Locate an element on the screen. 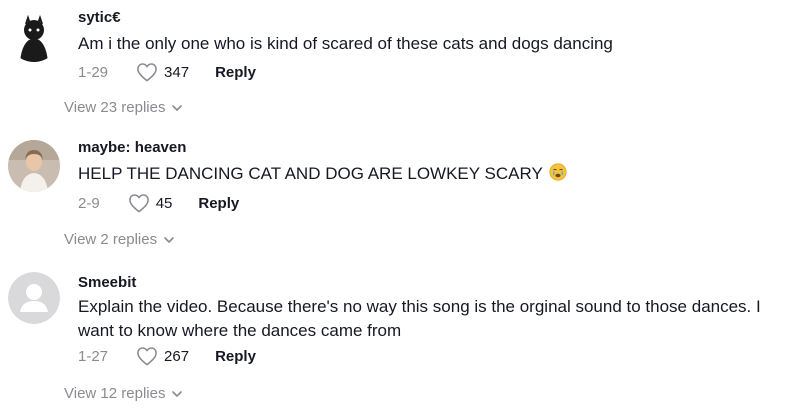 This screenshot has height=418, width=800. comment-date: 1-27 is located at coordinates (93, 356).